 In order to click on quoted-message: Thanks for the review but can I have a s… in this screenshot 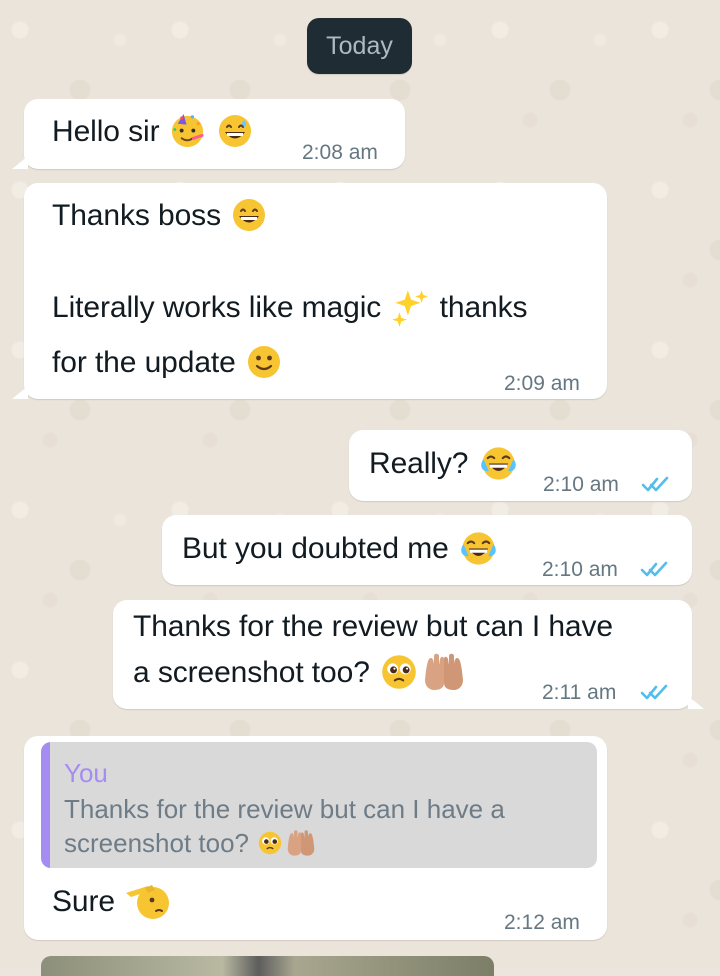, I will do `click(321, 826)`.